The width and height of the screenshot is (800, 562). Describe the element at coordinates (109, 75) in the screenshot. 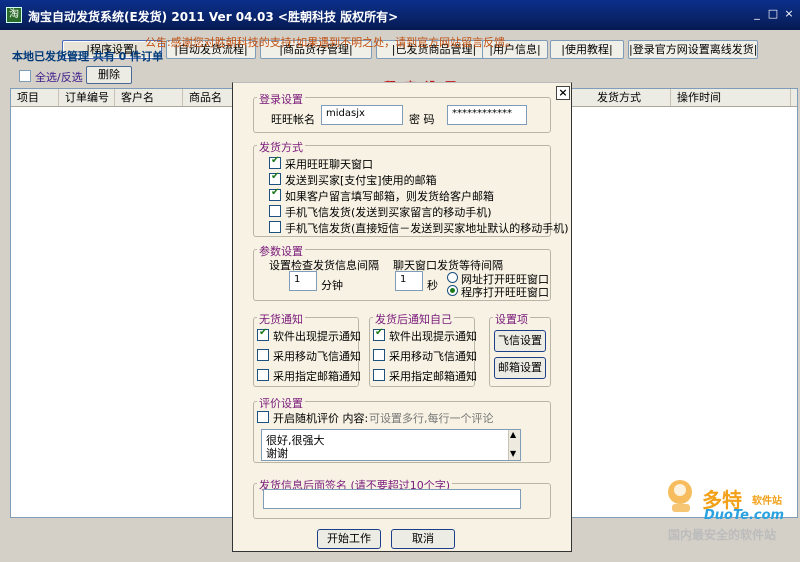

I see `delete-button: 删除` at that location.